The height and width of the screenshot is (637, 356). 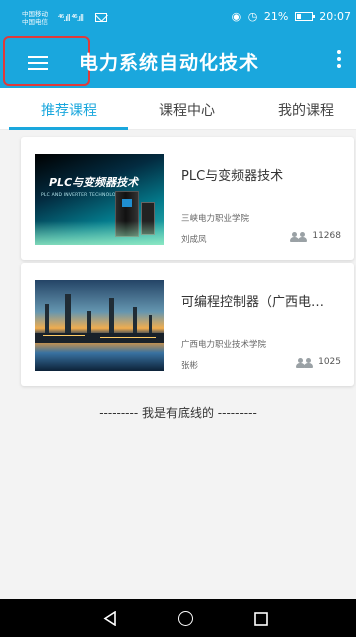 I want to click on carrier-info: 中国移动 中国电信, so click(x=35, y=18).